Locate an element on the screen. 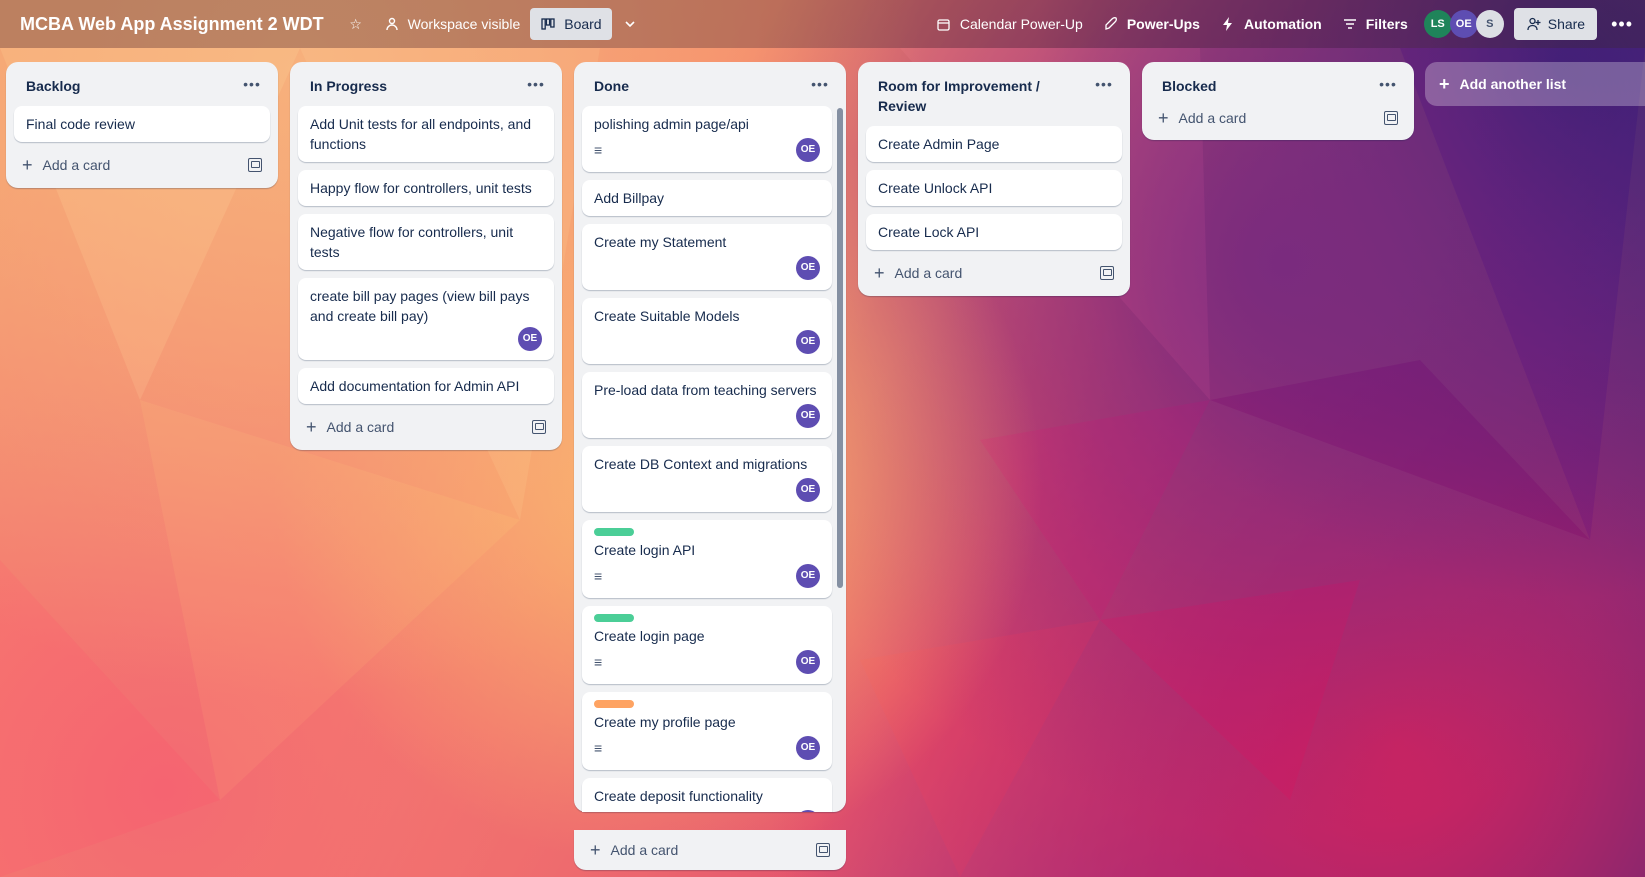  views-dropdown-button is located at coordinates (630, 24).